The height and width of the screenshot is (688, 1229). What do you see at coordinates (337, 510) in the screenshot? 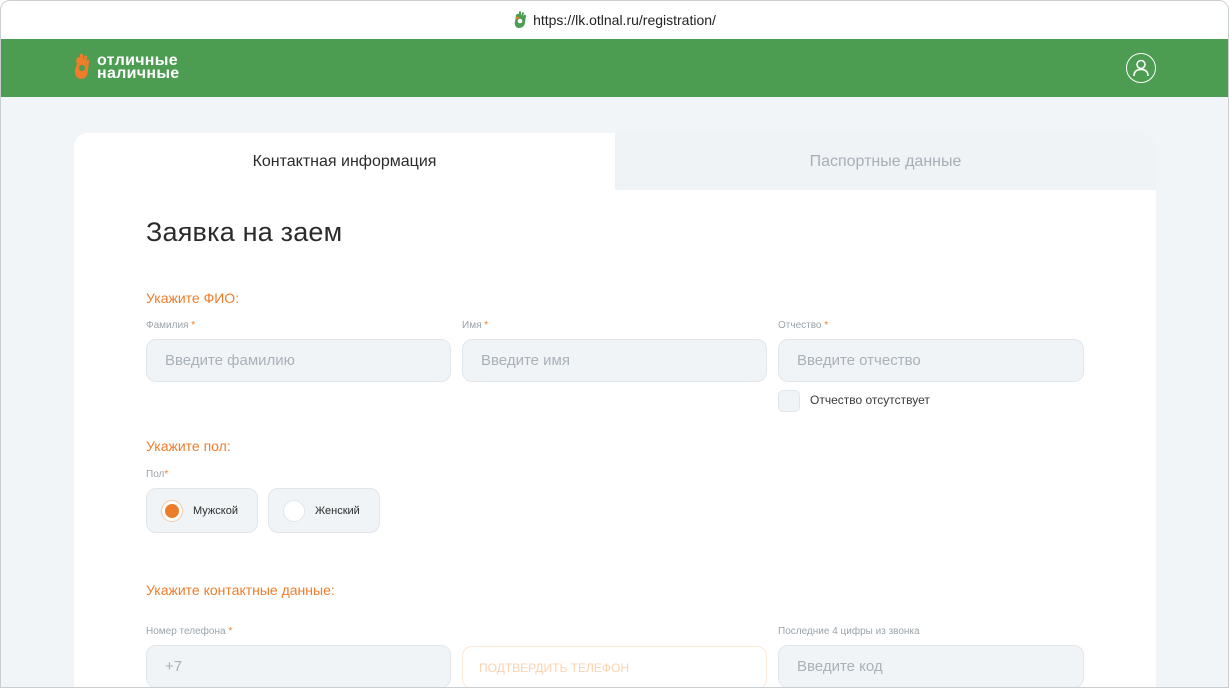
I see `gender-female-label: Женский` at bounding box center [337, 510].